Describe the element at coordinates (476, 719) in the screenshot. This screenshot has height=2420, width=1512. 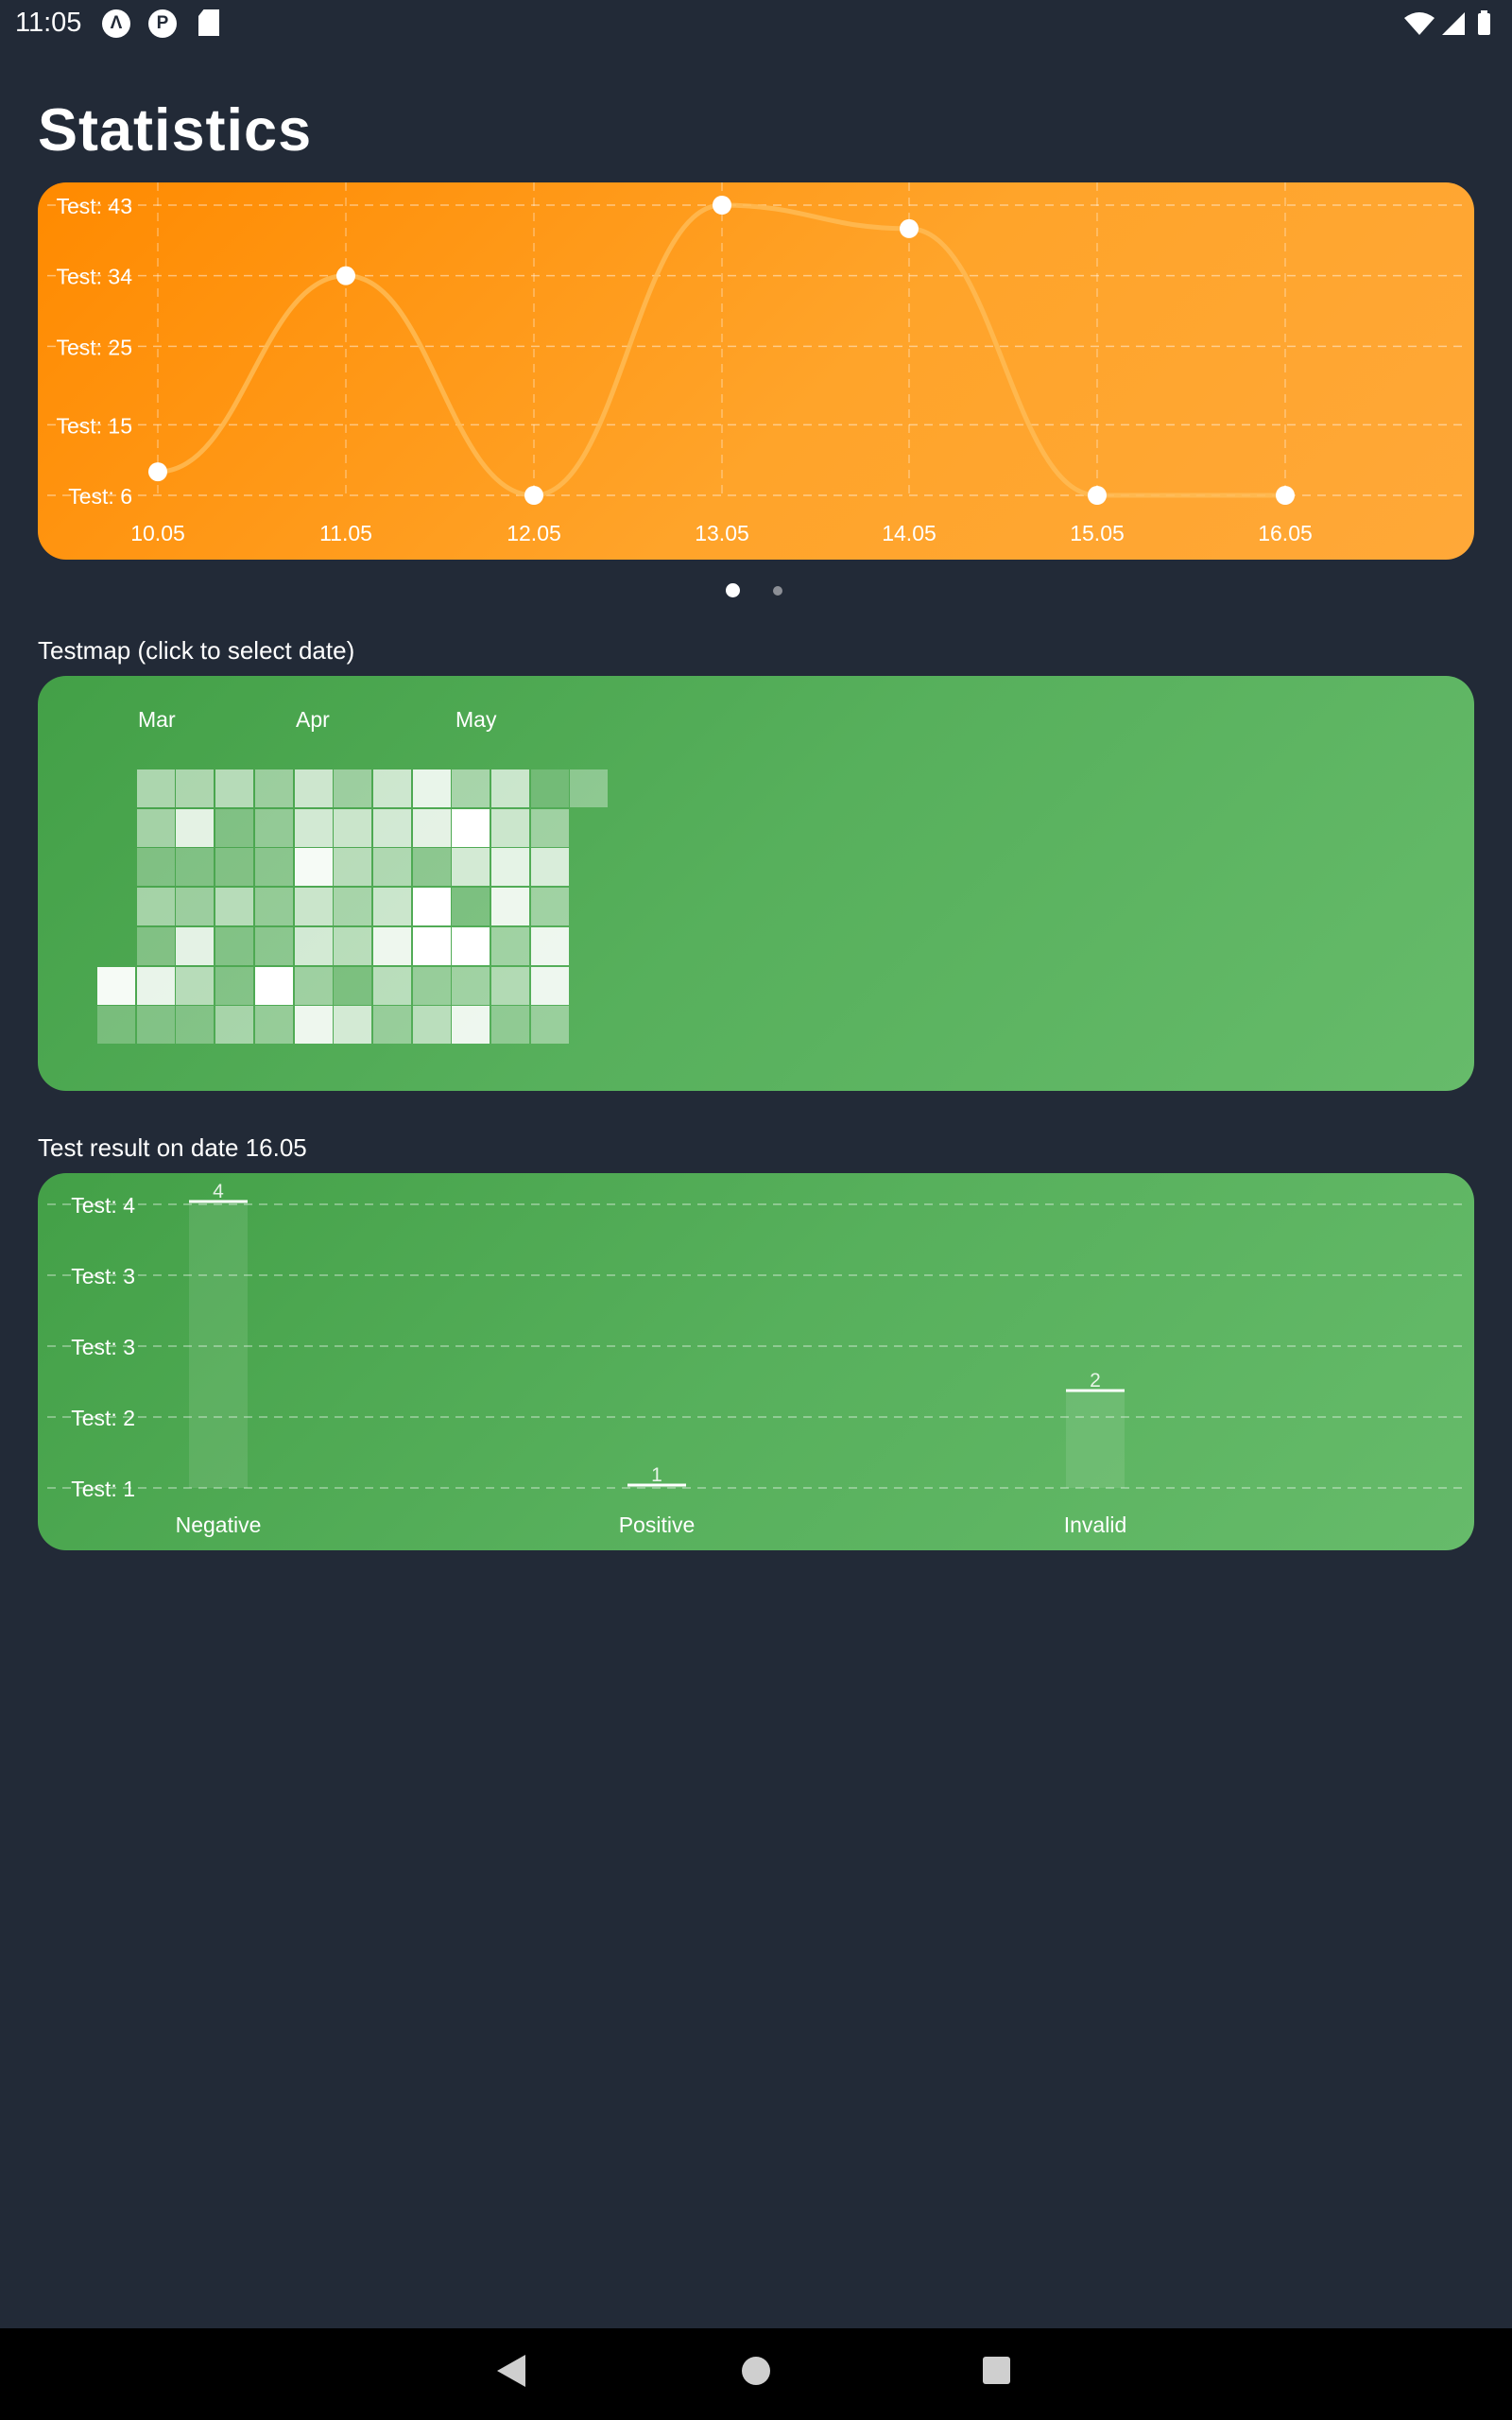
I see `month-label: May` at that location.